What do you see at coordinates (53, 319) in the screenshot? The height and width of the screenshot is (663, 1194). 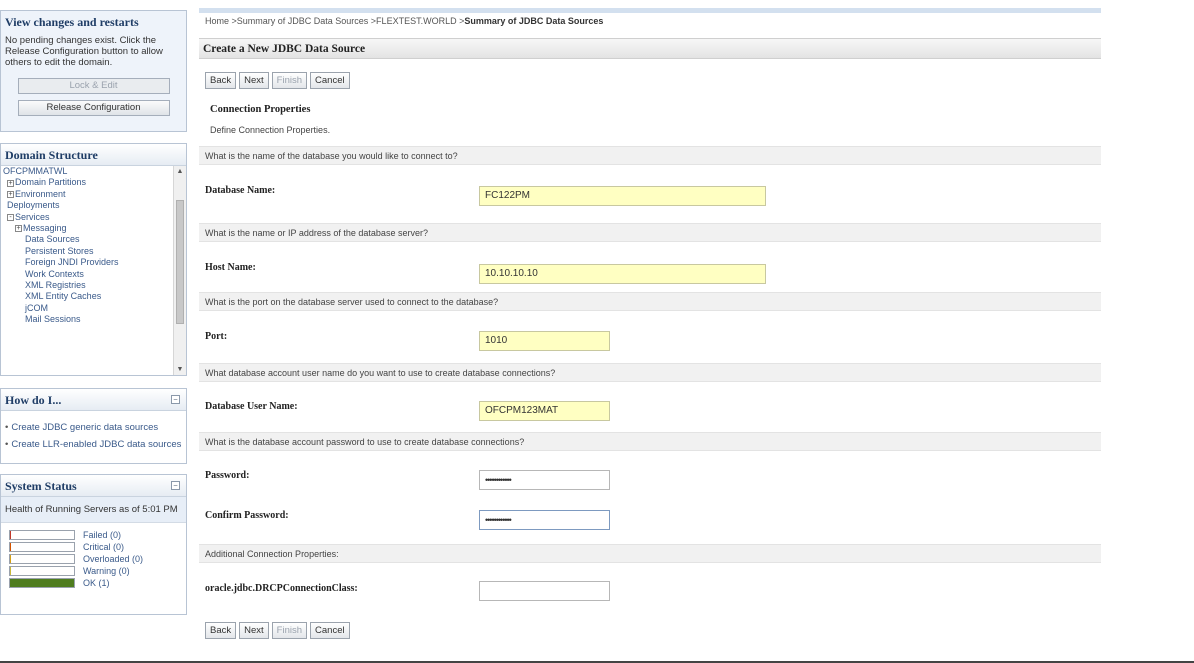 I see `tree-item-label: Mail Sessions` at bounding box center [53, 319].